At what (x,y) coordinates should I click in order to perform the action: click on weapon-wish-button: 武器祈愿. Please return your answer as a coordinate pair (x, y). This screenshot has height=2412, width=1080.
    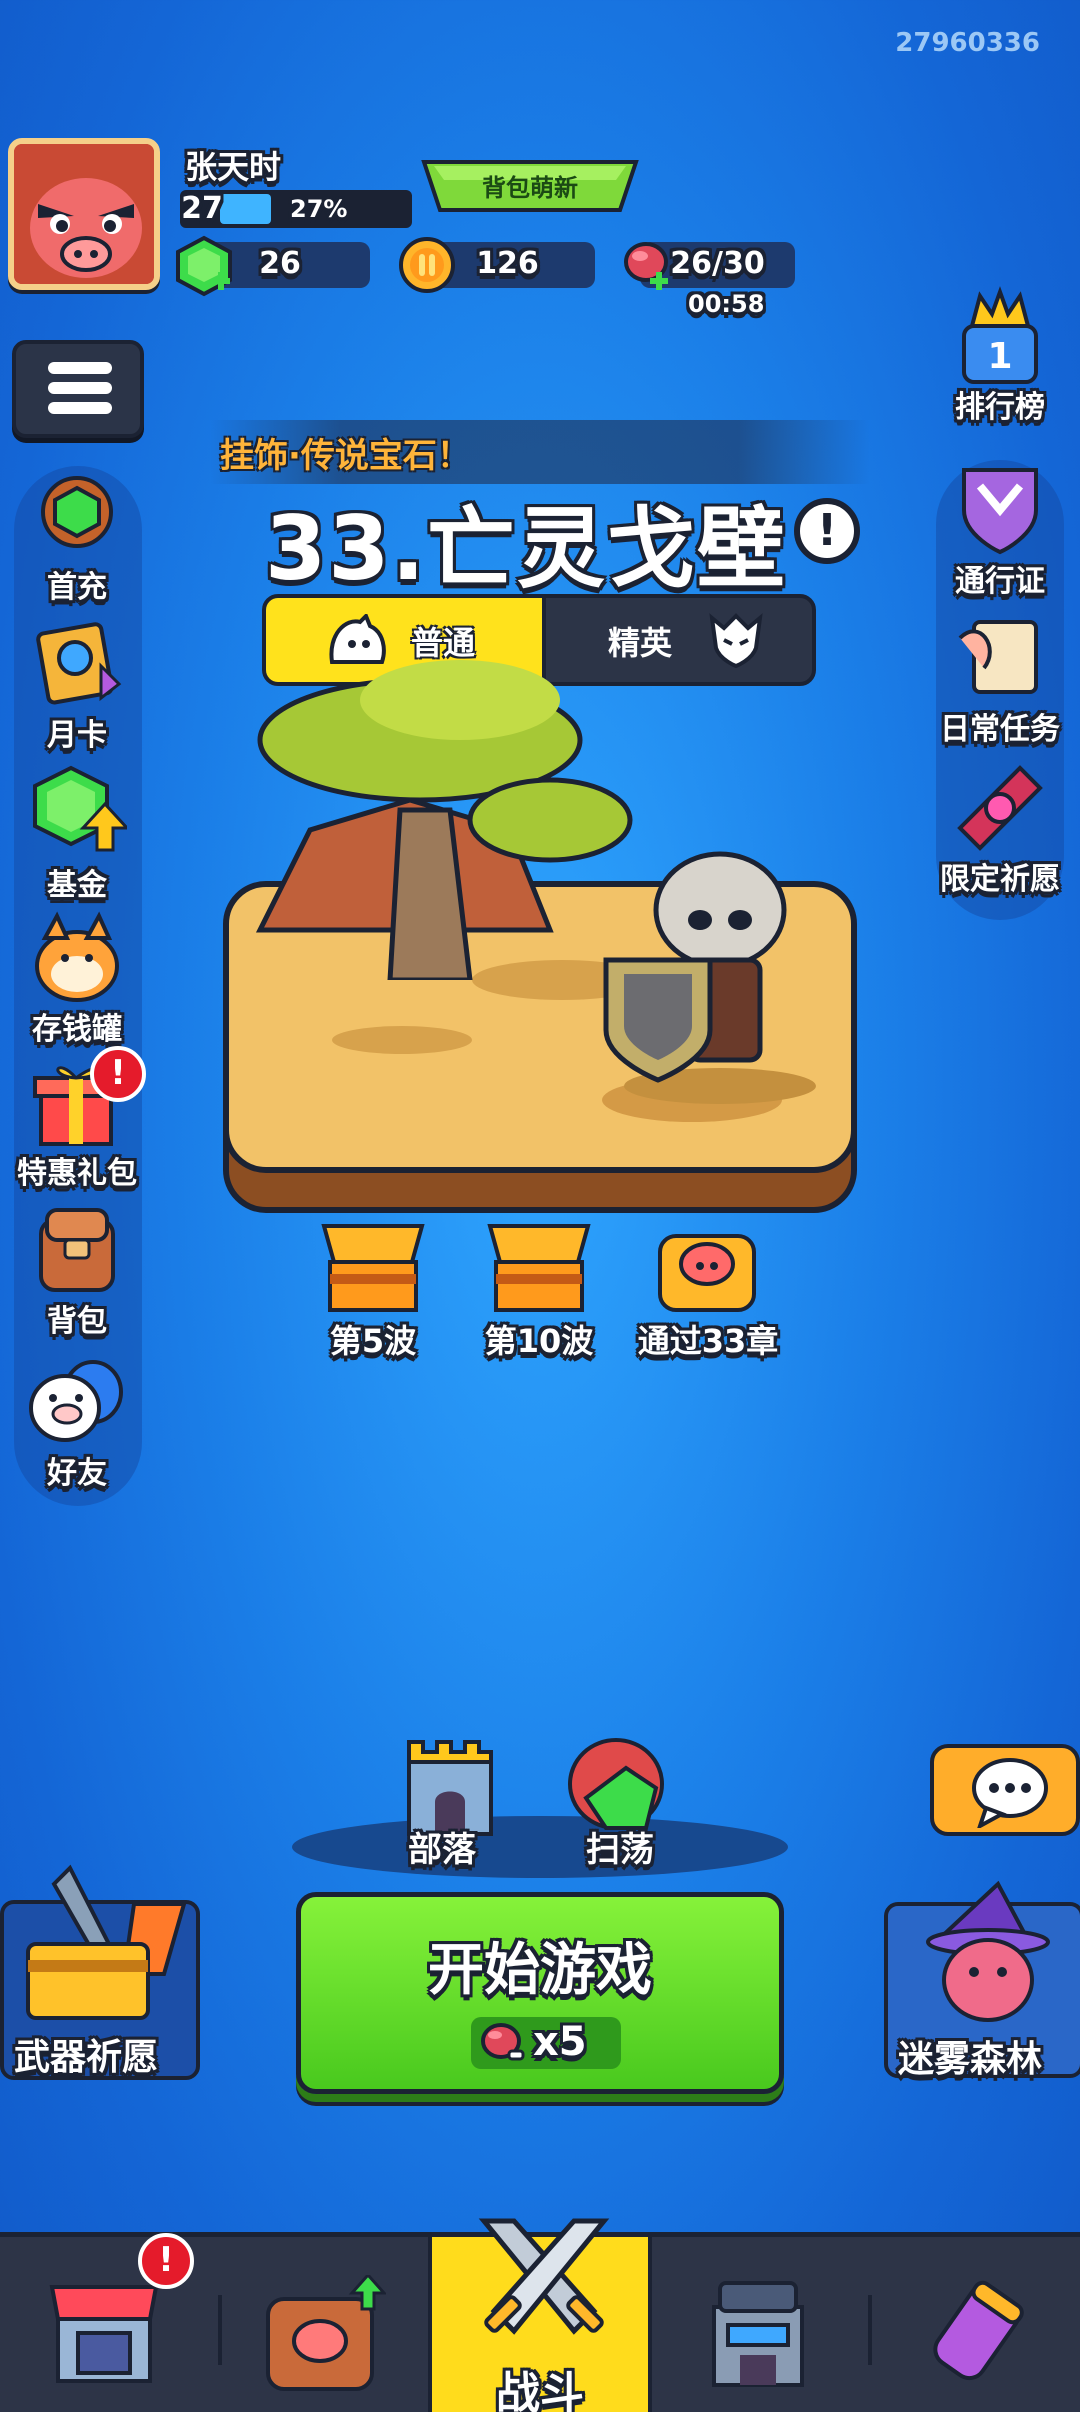
    Looking at the image, I should click on (100, 1972).